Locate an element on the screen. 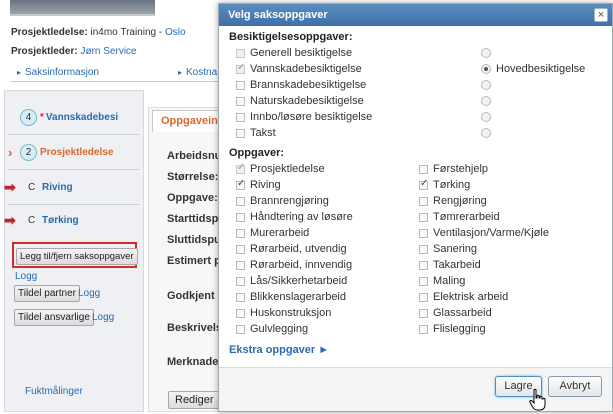 This screenshot has height=414, width=613. radio-selected is located at coordinates (486, 69).